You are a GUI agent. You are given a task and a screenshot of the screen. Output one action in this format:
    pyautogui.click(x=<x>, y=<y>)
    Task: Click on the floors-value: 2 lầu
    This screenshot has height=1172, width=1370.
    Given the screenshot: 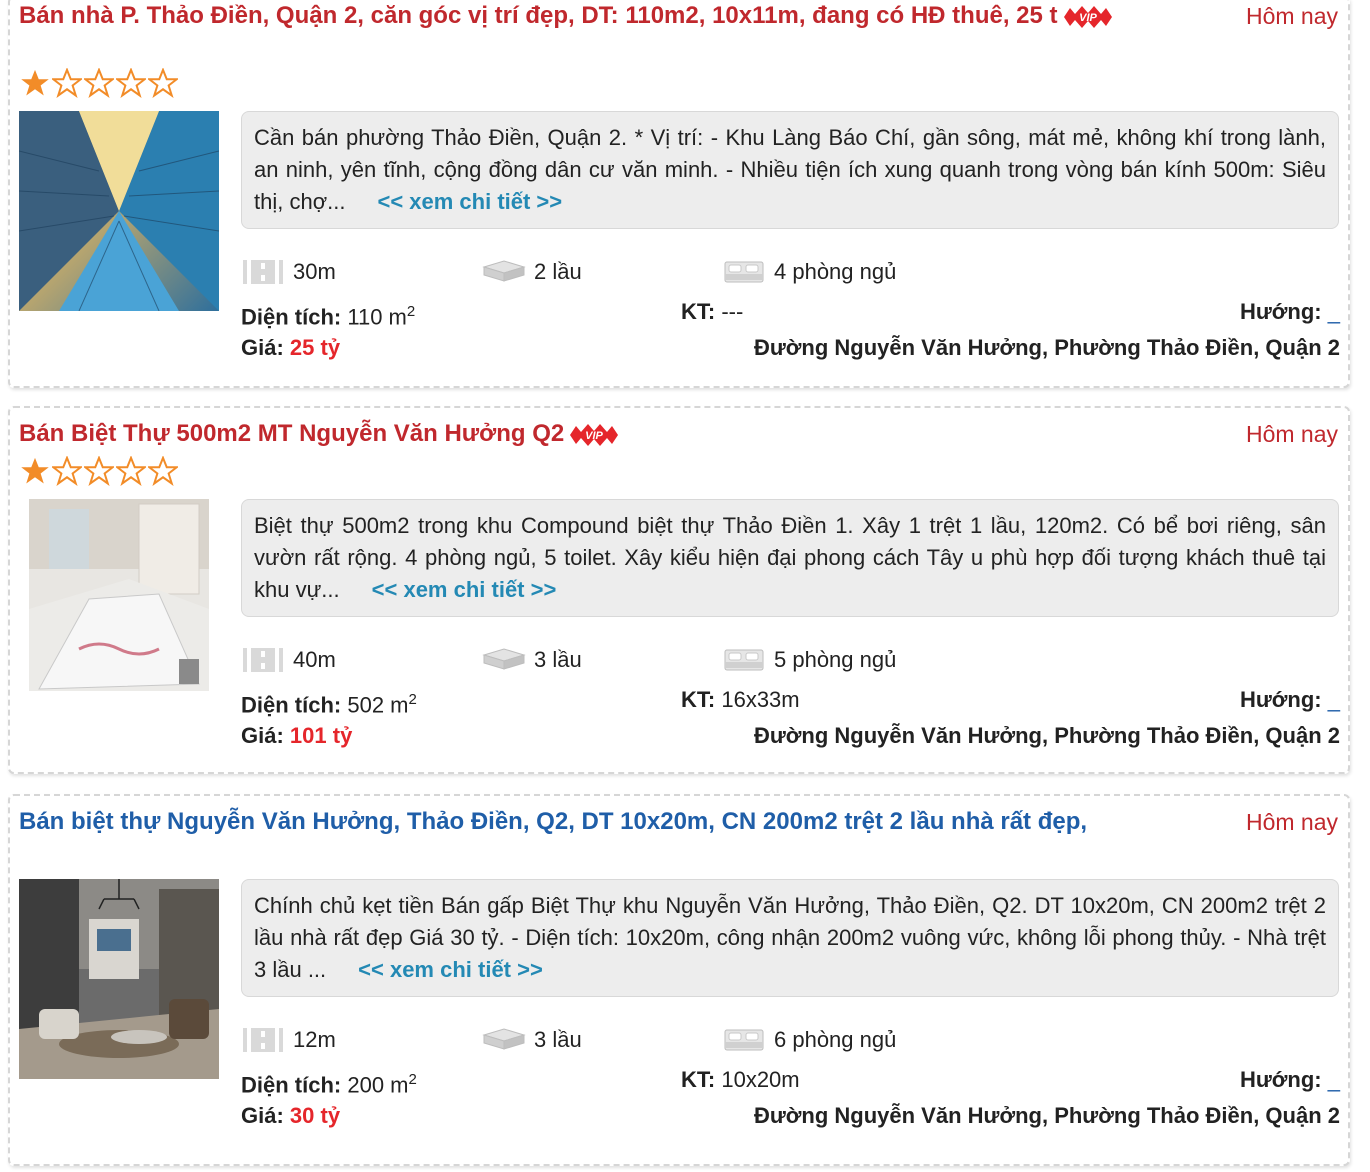 What is the action you would take?
    pyautogui.click(x=558, y=271)
    